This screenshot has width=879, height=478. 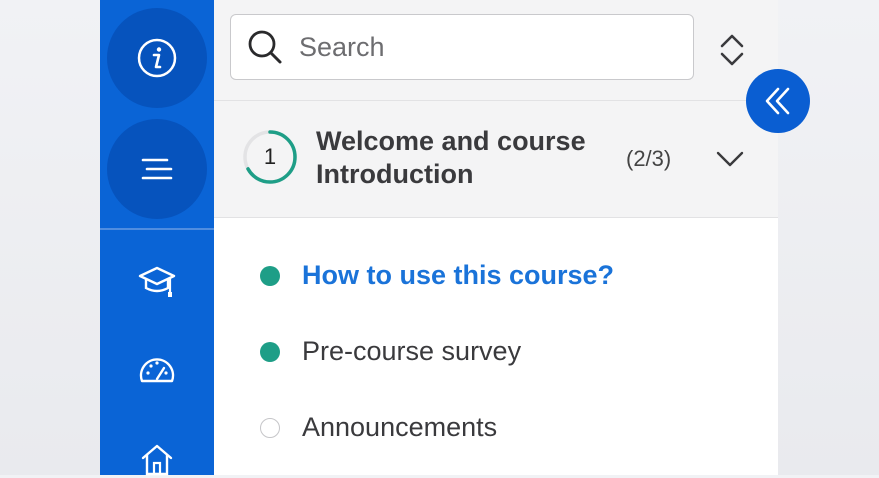 I want to click on course-outline-button, so click(x=157, y=169).